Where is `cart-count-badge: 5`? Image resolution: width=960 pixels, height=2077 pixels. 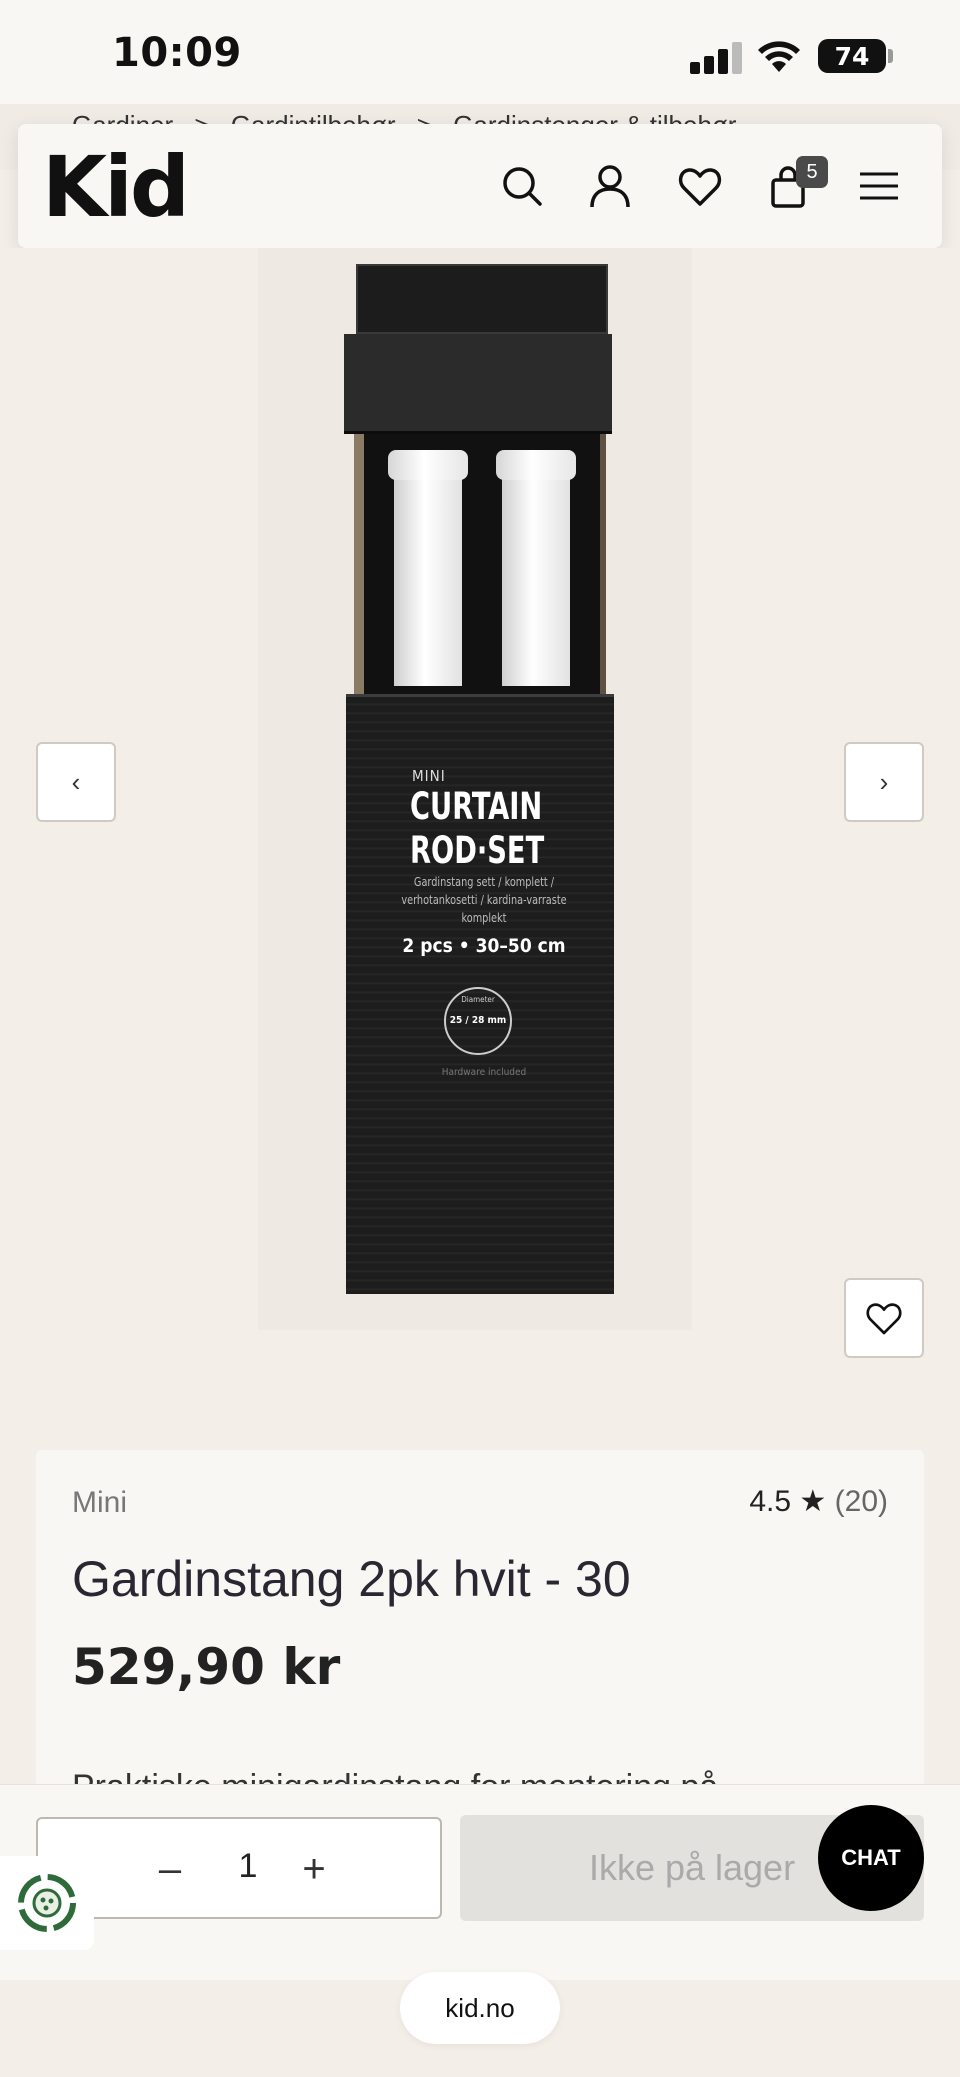
cart-count-badge: 5 is located at coordinates (812, 172).